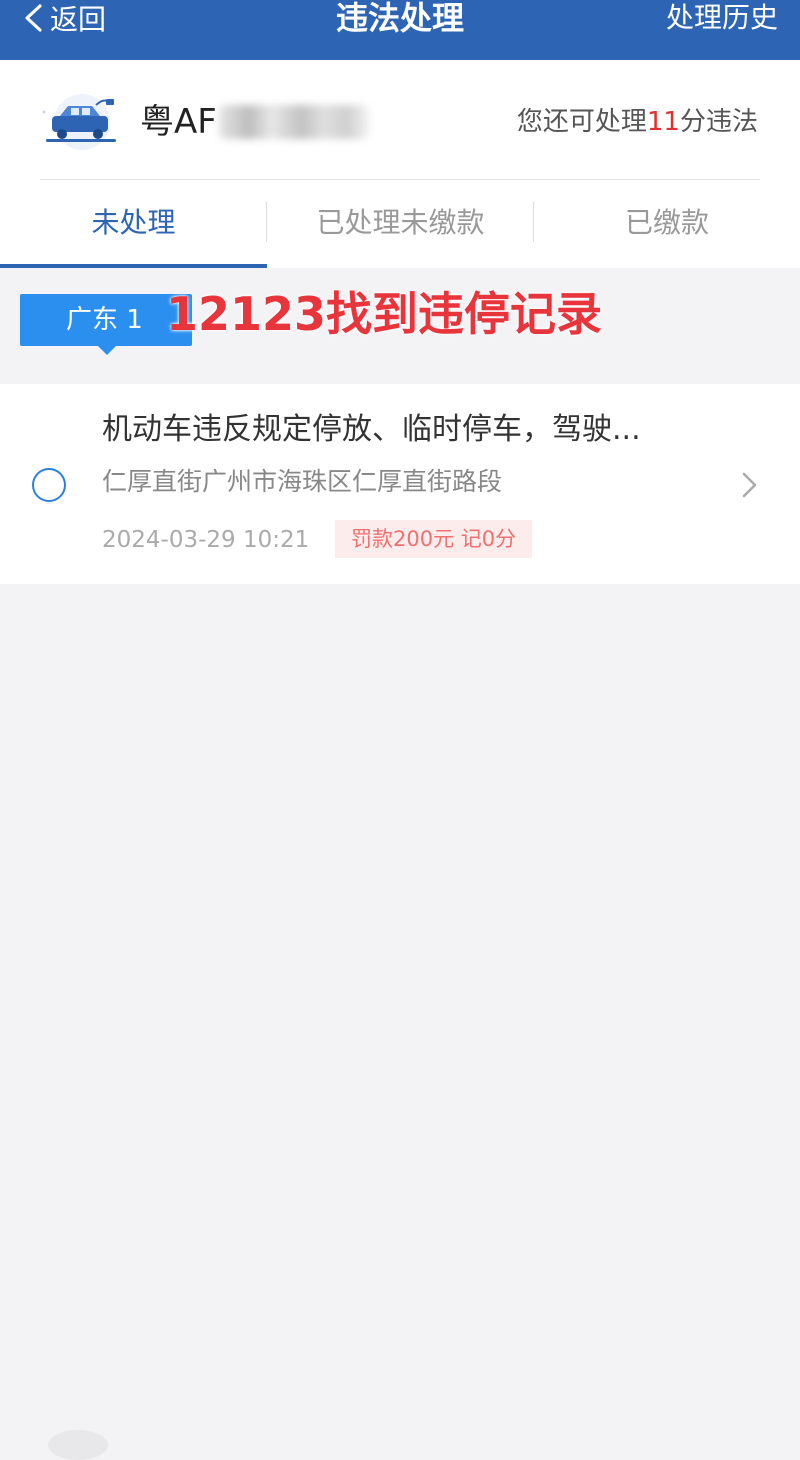  Describe the element at coordinates (663, 122) in the screenshot. I see `points-value: 11` at that location.